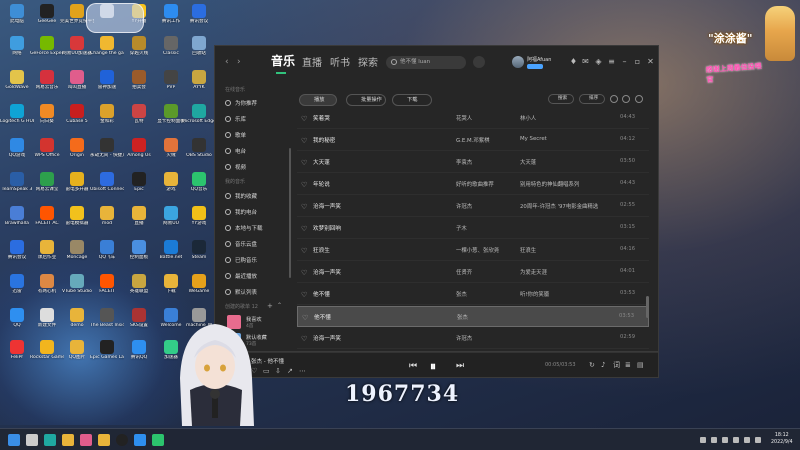 This screenshot has height=450, width=800. I want to click on song-singer: 花哭人, so click(464, 118).